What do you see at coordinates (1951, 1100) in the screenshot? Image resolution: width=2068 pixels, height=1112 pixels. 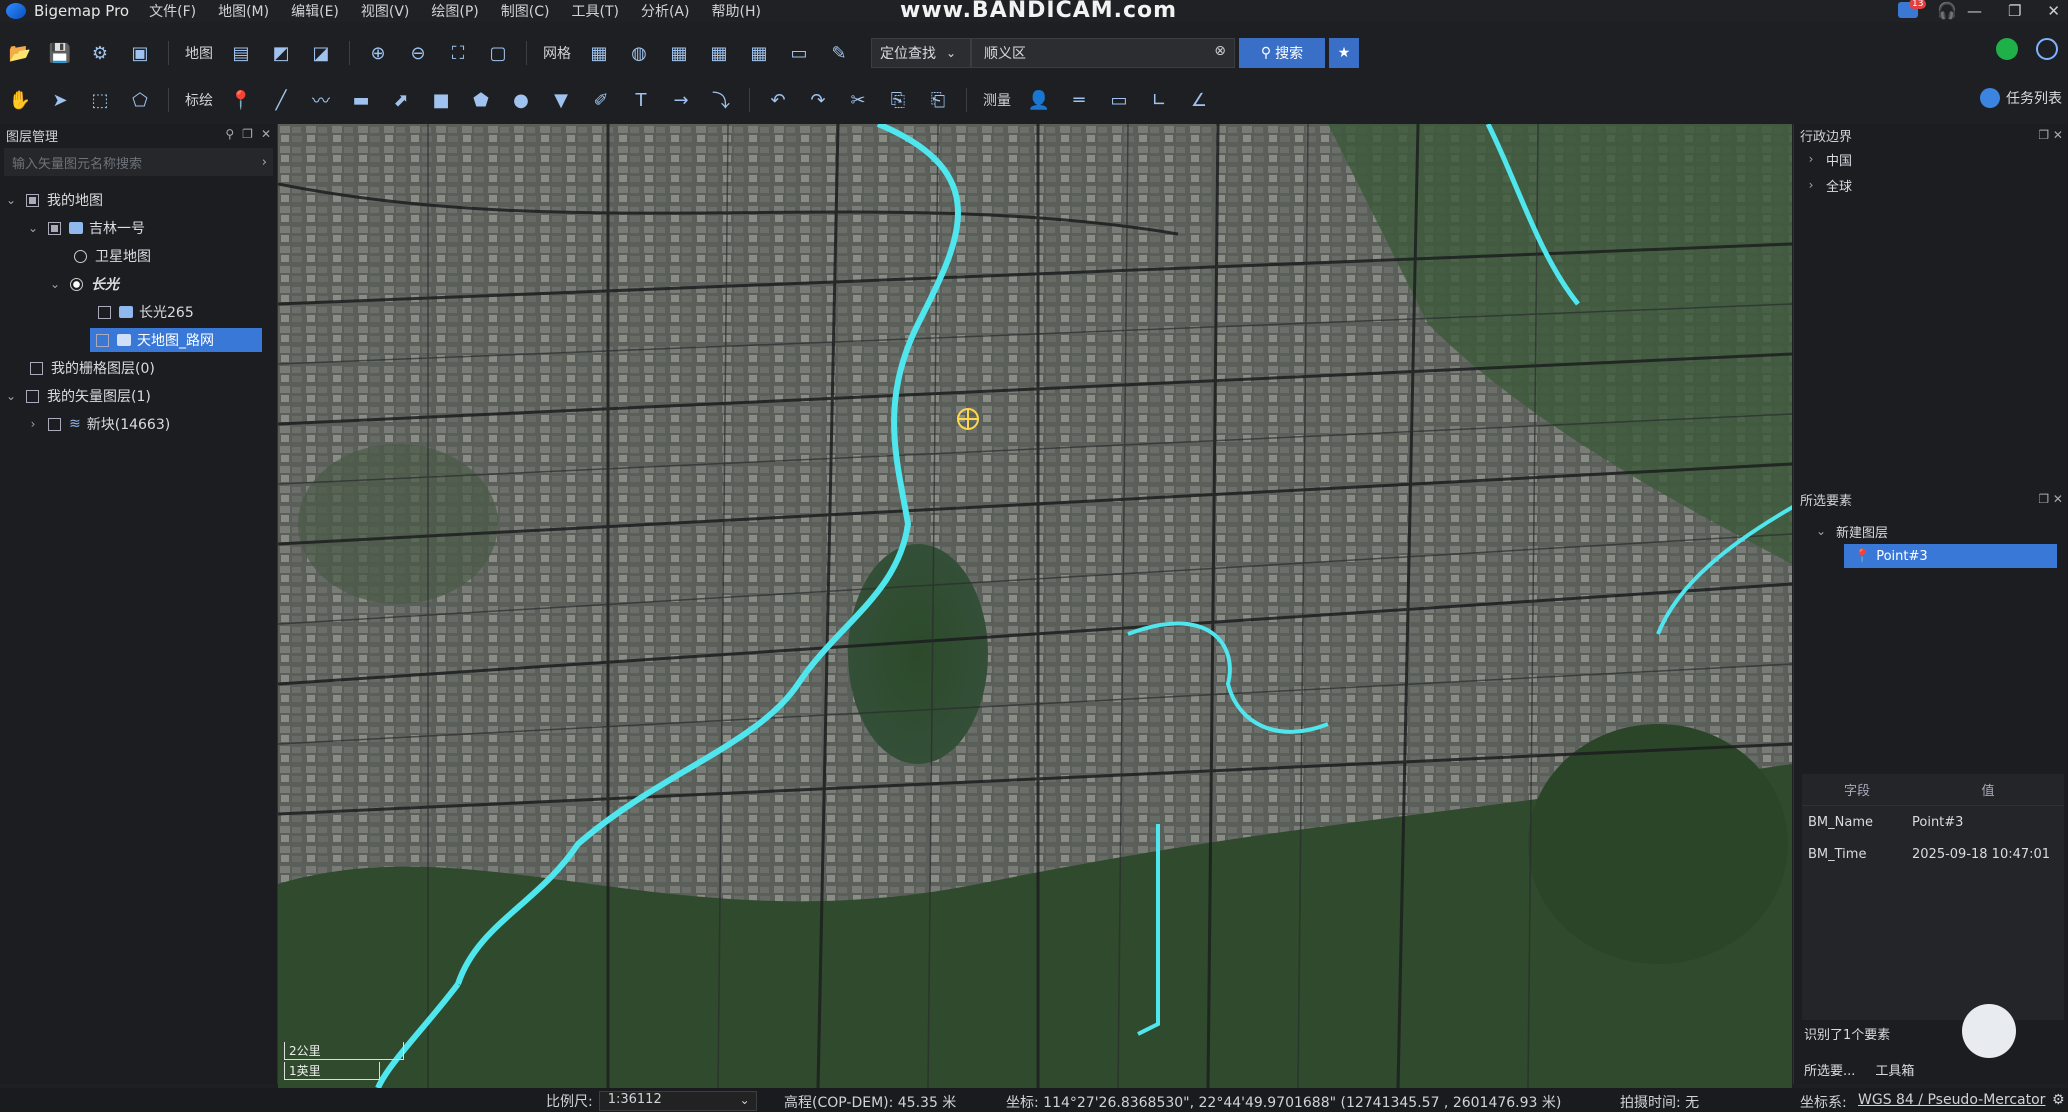 I see `crs-value: WGS 84 / Pseudo-Mercator` at bounding box center [1951, 1100].